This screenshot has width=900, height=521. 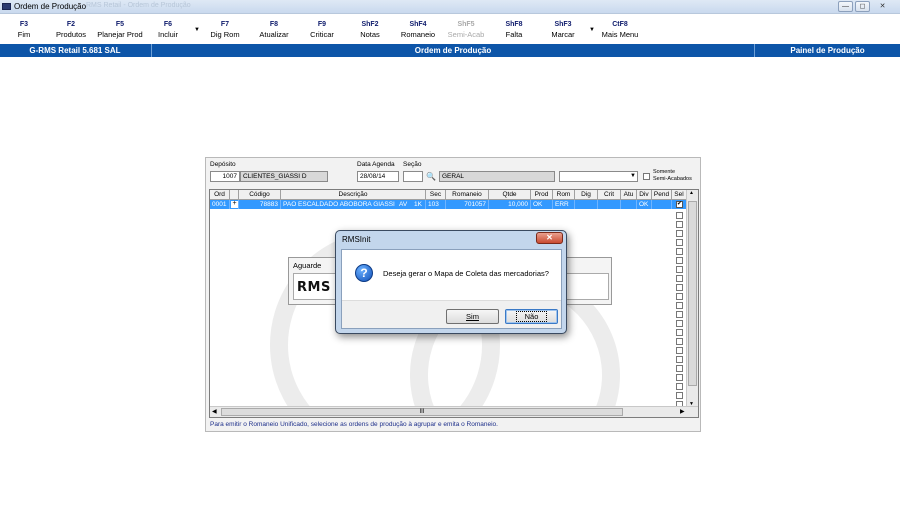 I want to click on emb-text: 1K, so click(x=418, y=204).